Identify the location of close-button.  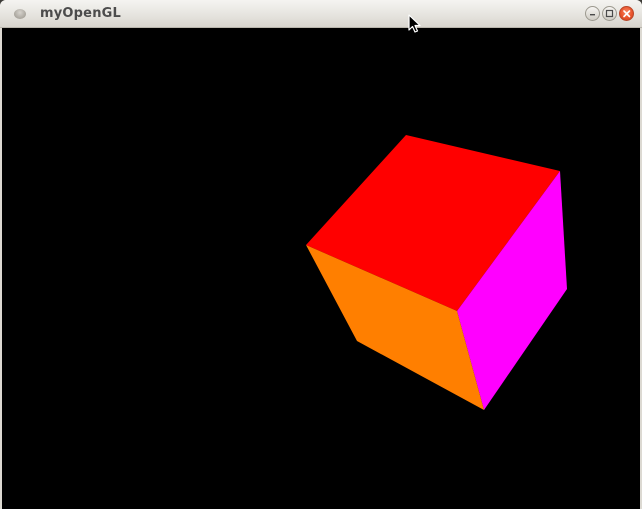
(626, 13).